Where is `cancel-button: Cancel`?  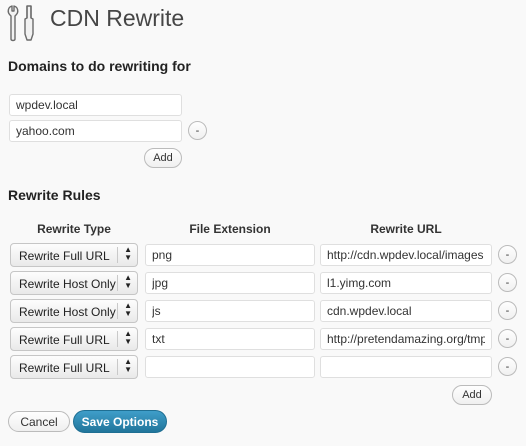
cancel-button: Cancel is located at coordinates (39, 421).